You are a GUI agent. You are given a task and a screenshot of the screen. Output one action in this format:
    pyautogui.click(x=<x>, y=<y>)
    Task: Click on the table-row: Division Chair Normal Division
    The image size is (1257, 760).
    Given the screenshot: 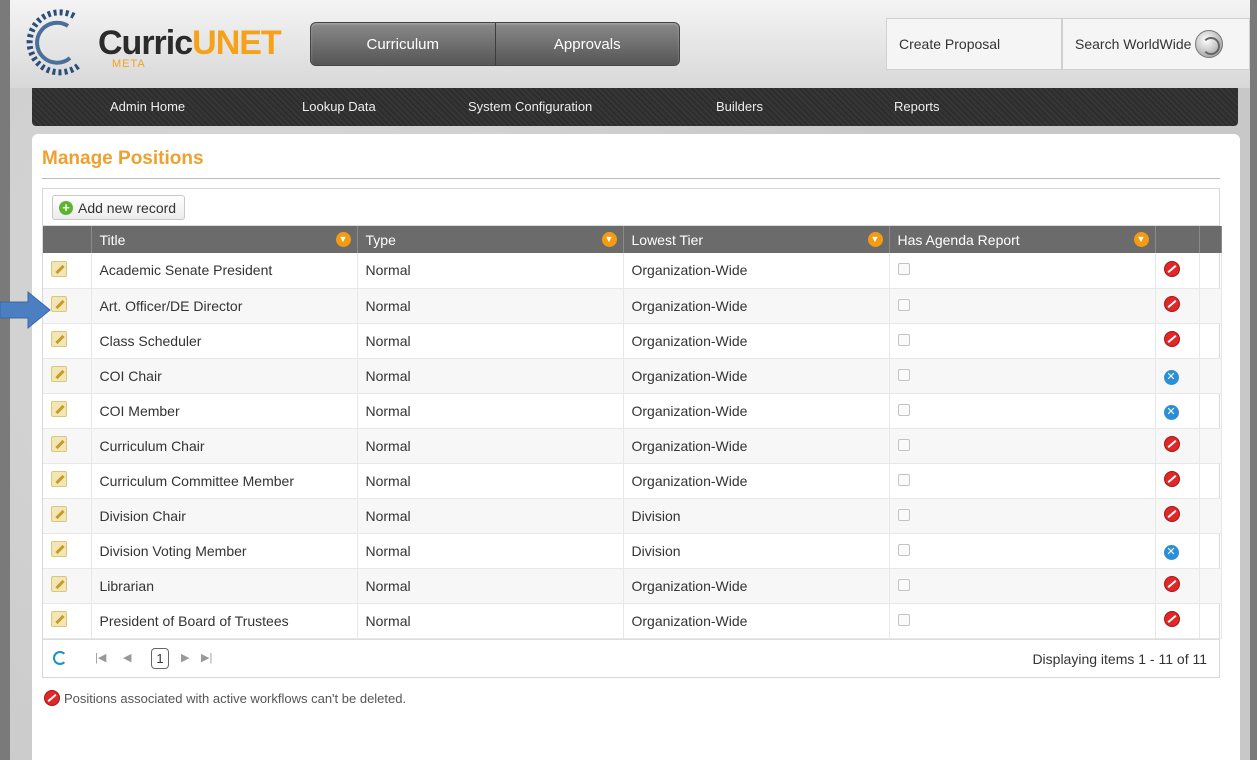 What is the action you would take?
    pyautogui.click(x=632, y=516)
    